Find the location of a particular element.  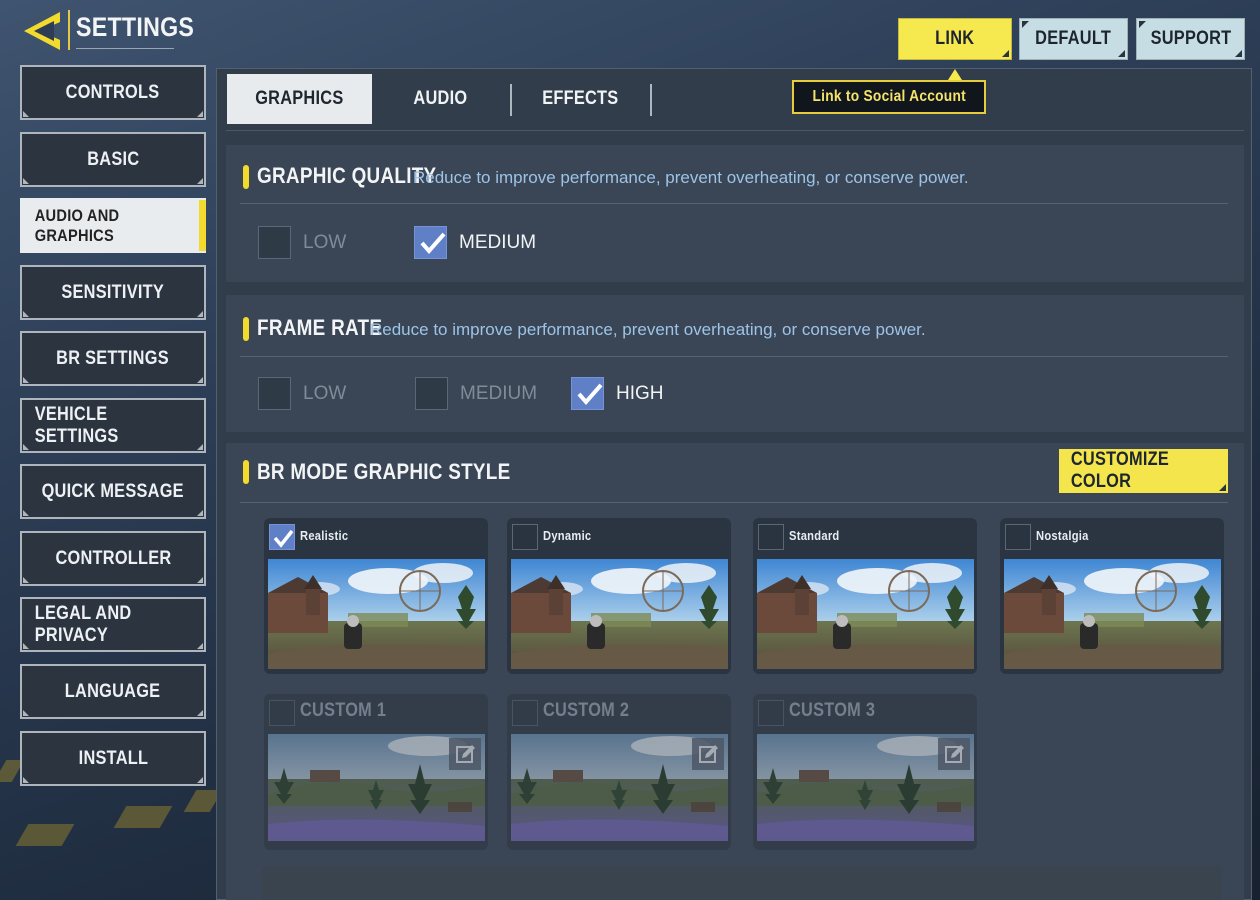

sidebar-item-label: BR SETTINGS is located at coordinates (113, 358).